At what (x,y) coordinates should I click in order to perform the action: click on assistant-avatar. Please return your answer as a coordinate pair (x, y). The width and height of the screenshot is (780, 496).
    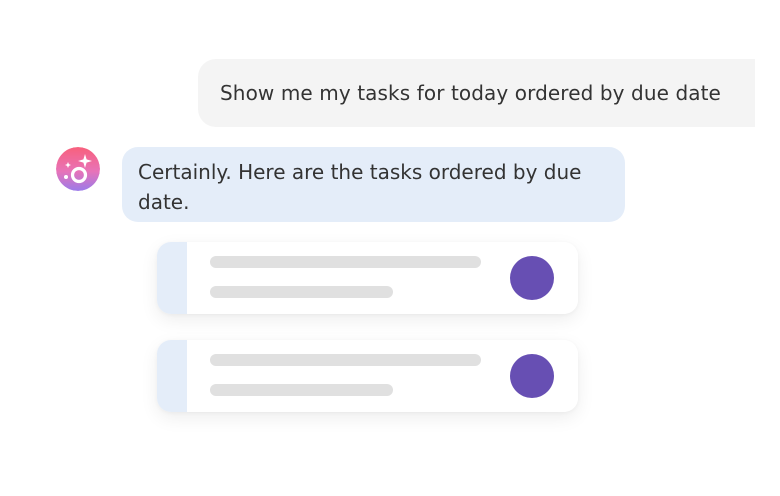
    Looking at the image, I should click on (78, 169).